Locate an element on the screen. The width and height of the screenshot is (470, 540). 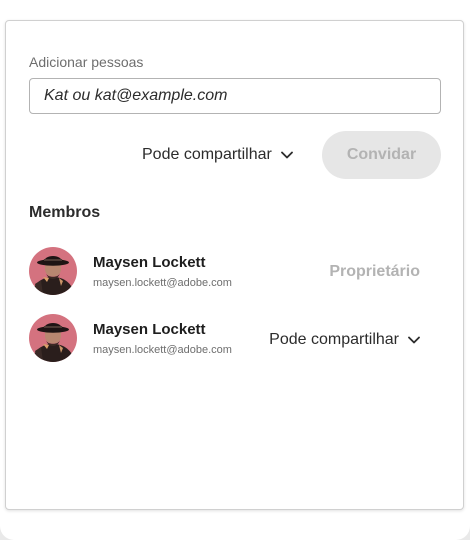
add-people-label: Adicionar pessoas is located at coordinates (86, 62).